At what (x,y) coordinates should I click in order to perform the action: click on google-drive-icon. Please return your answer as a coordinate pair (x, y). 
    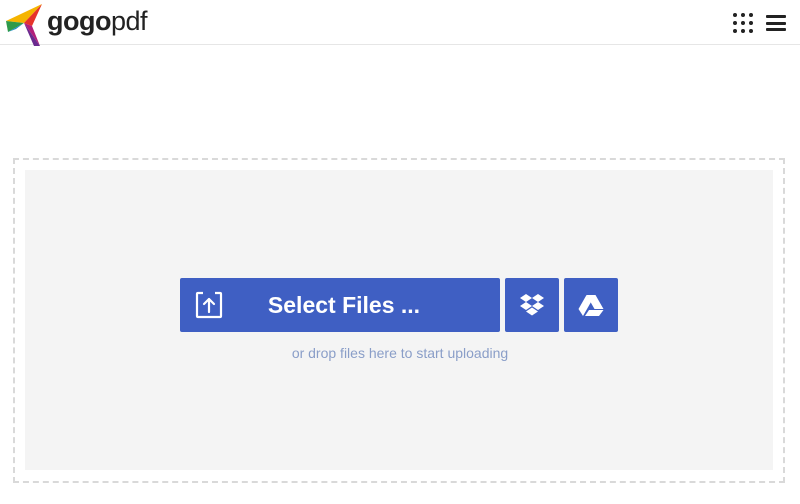
    Looking at the image, I should click on (591, 305).